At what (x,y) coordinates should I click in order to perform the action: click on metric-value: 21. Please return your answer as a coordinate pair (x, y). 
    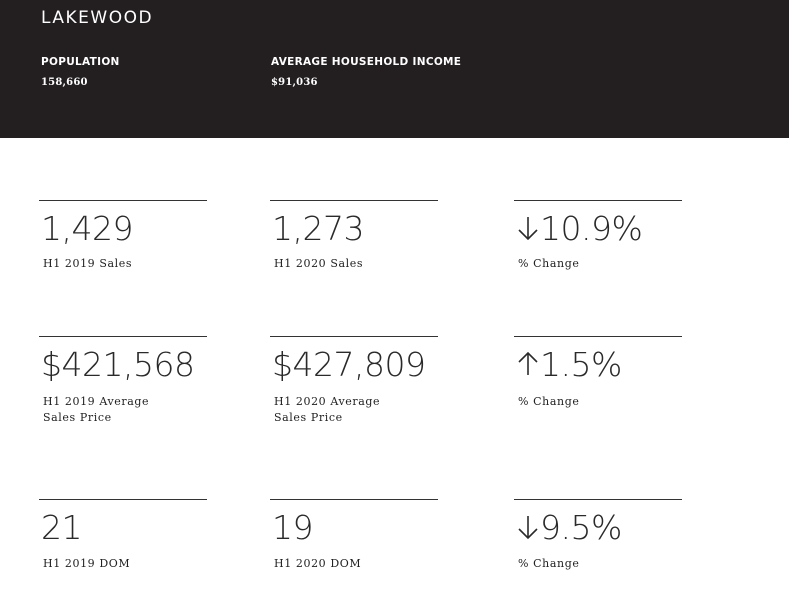
    Looking at the image, I should click on (62, 527).